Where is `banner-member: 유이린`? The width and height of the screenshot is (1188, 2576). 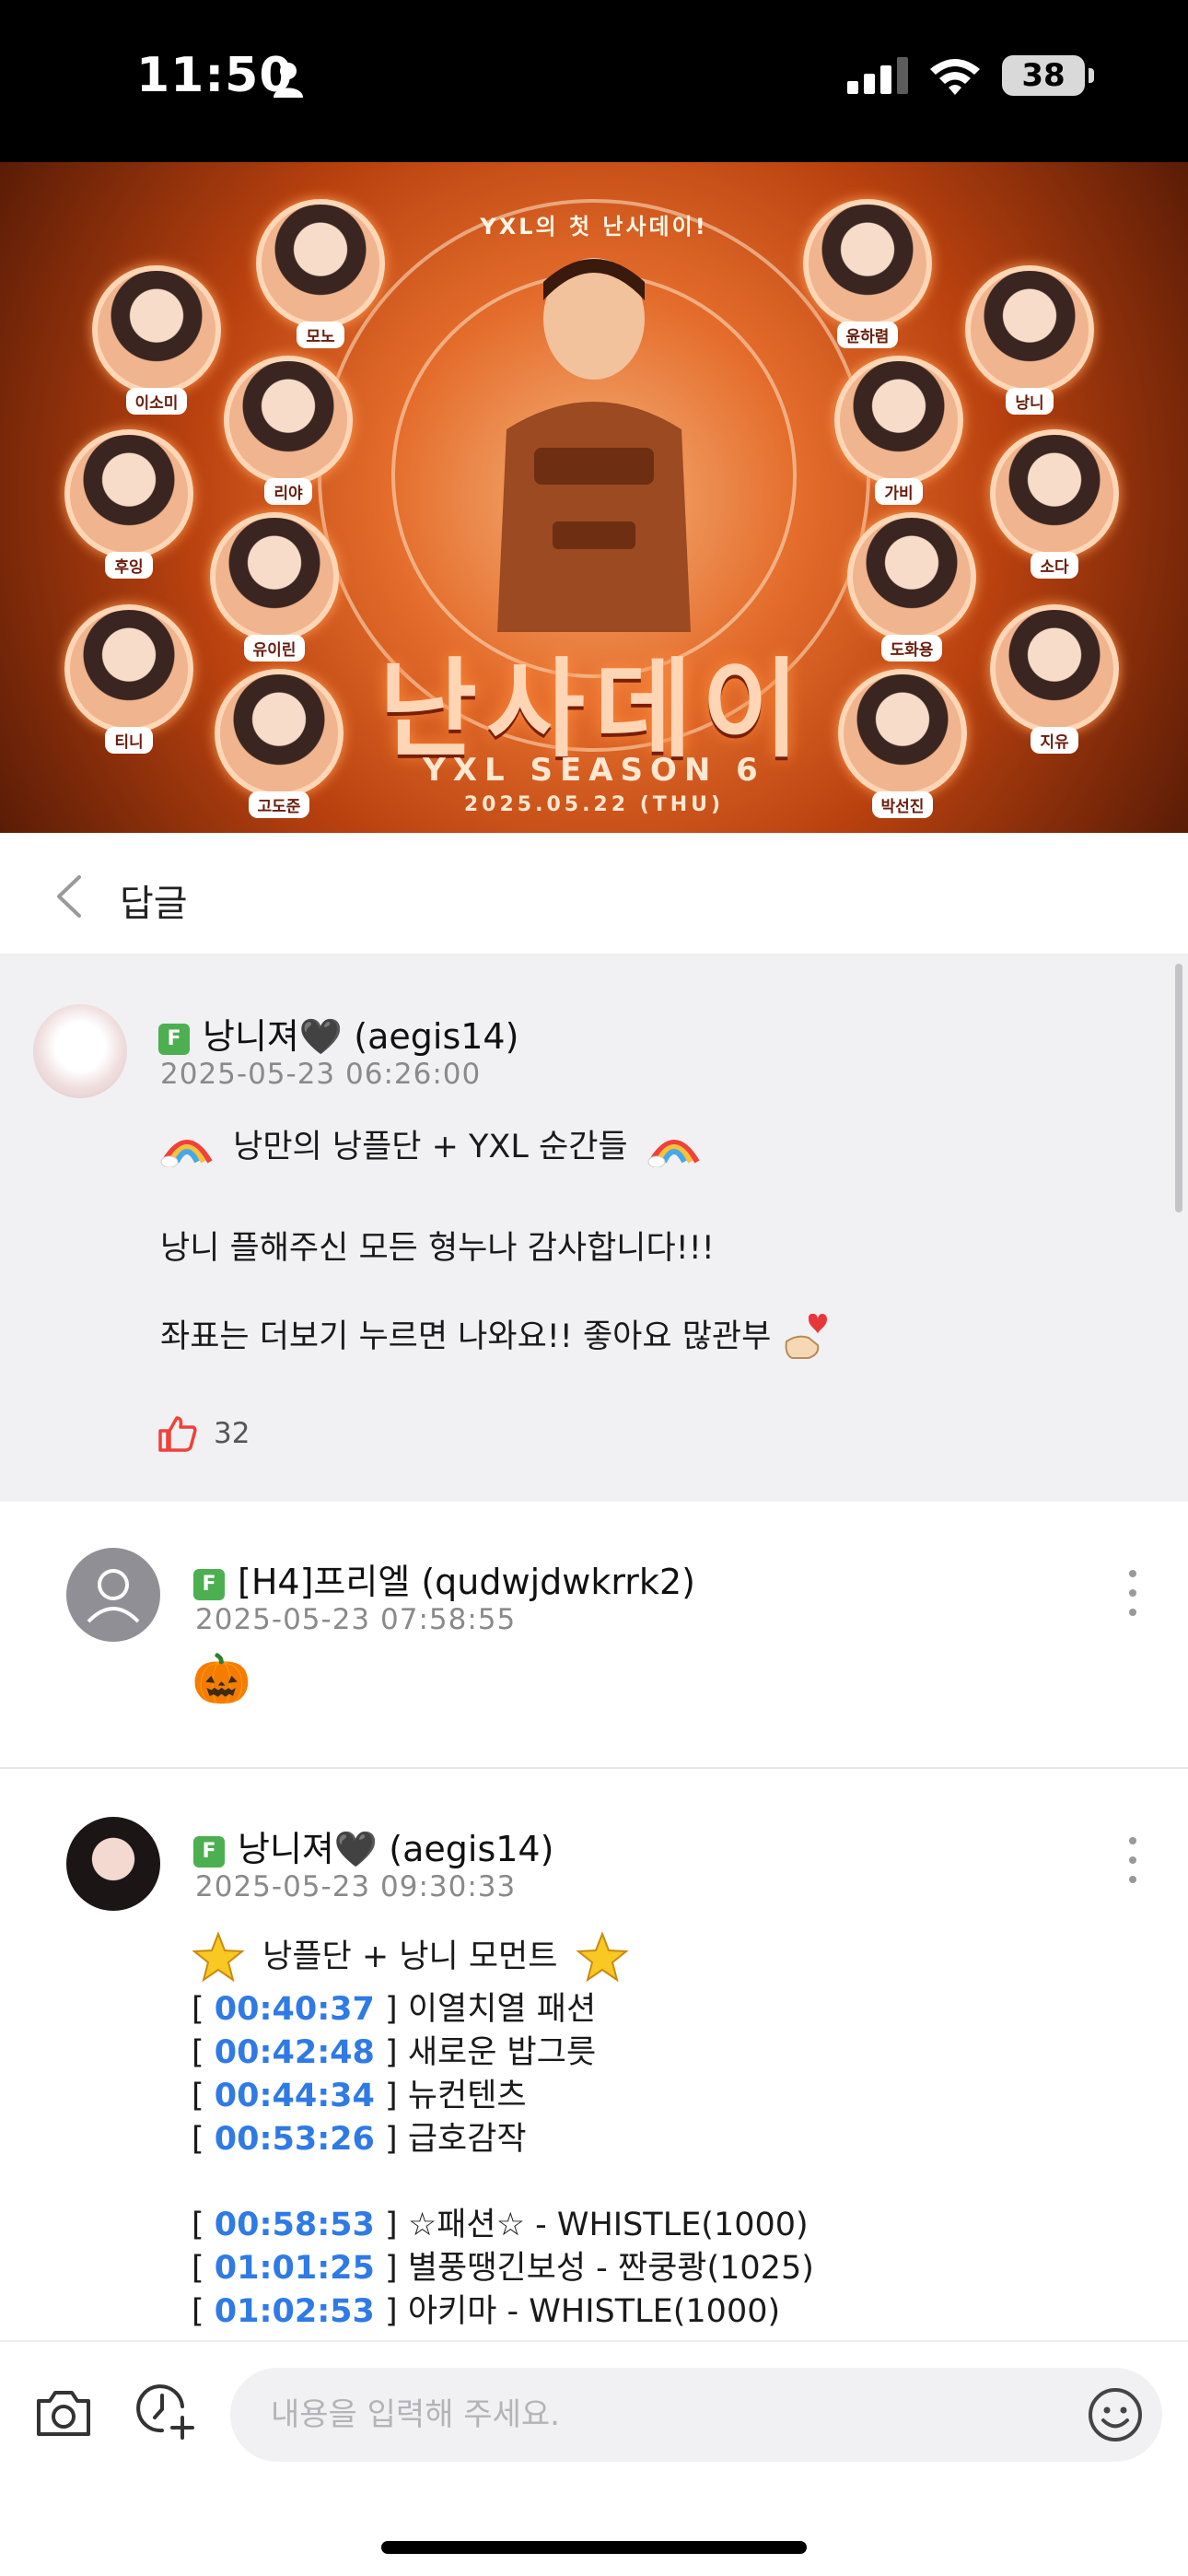
banner-member: 유이린 is located at coordinates (274, 587).